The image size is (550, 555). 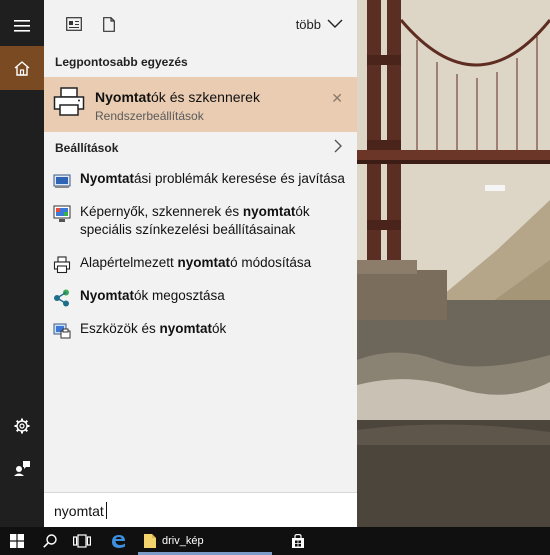 I want to click on troubleshoot-icon, so click(x=62, y=181).